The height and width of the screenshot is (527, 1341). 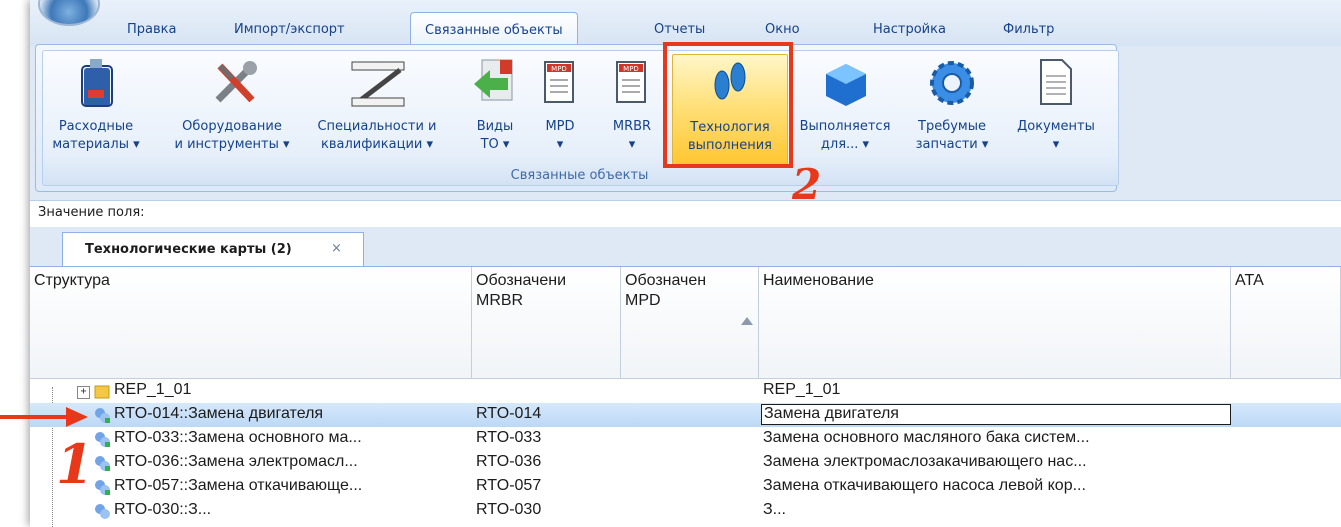 What do you see at coordinates (153, 389) in the screenshot?
I see `structure-cell: REP_1_01` at bounding box center [153, 389].